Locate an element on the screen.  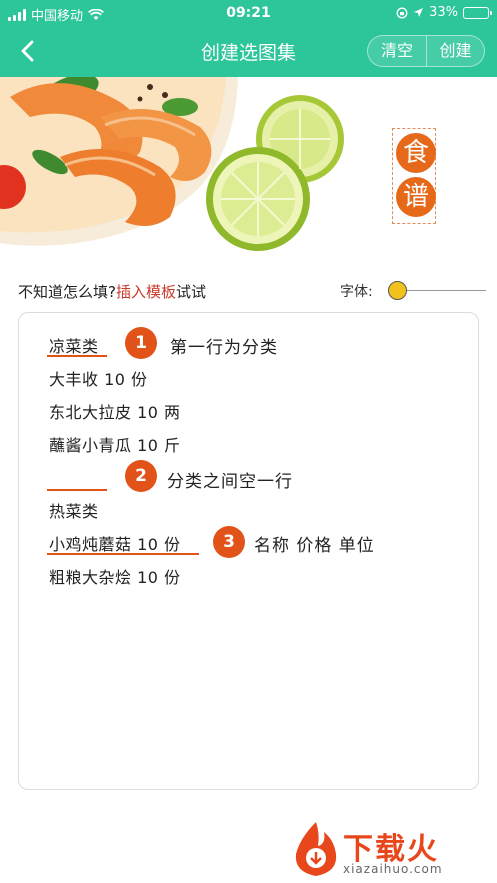
clear-button: 清空 is located at coordinates (397, 51).